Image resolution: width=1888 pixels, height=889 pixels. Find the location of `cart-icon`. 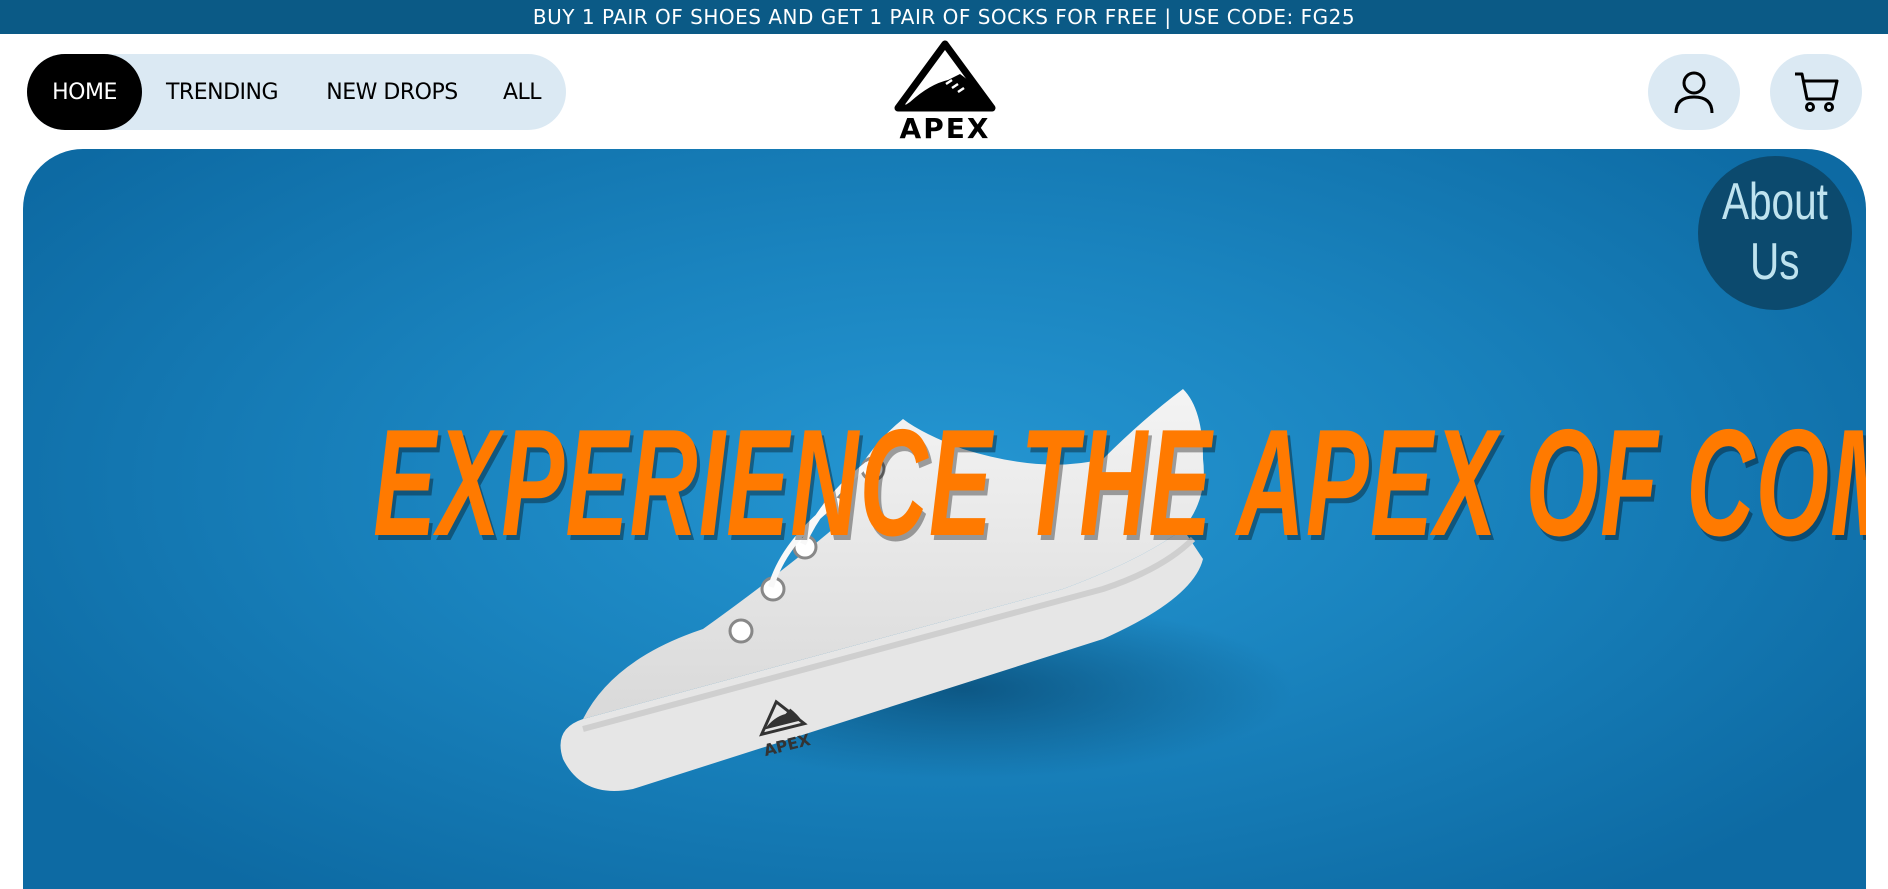

cart-icon is located at coordinates (1817, 92).